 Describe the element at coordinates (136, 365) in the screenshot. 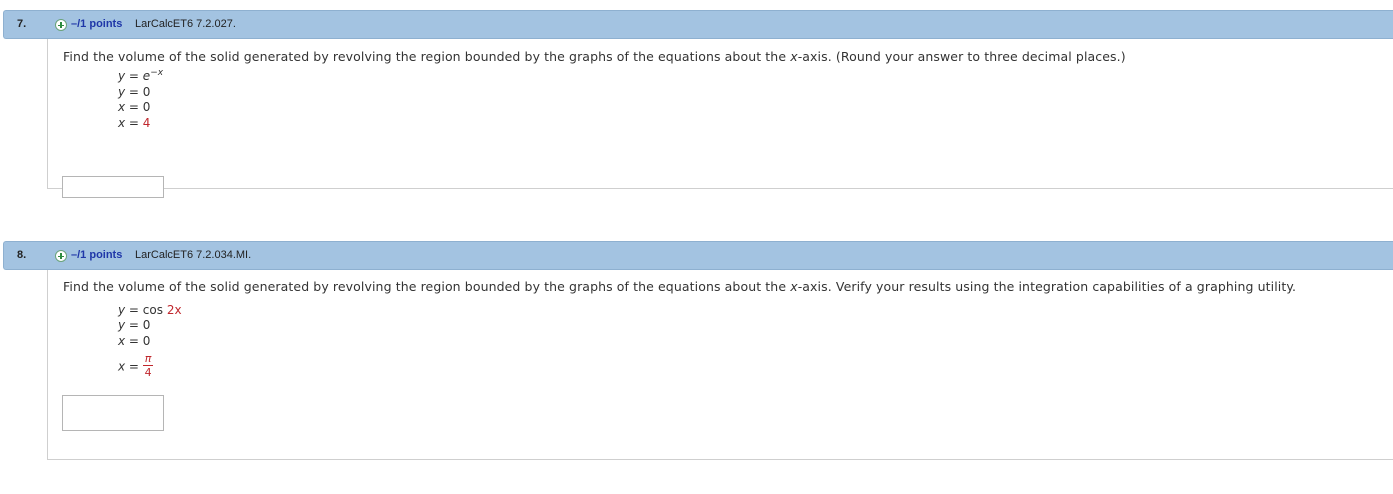

I see `equation-4: x = π4` at that location.